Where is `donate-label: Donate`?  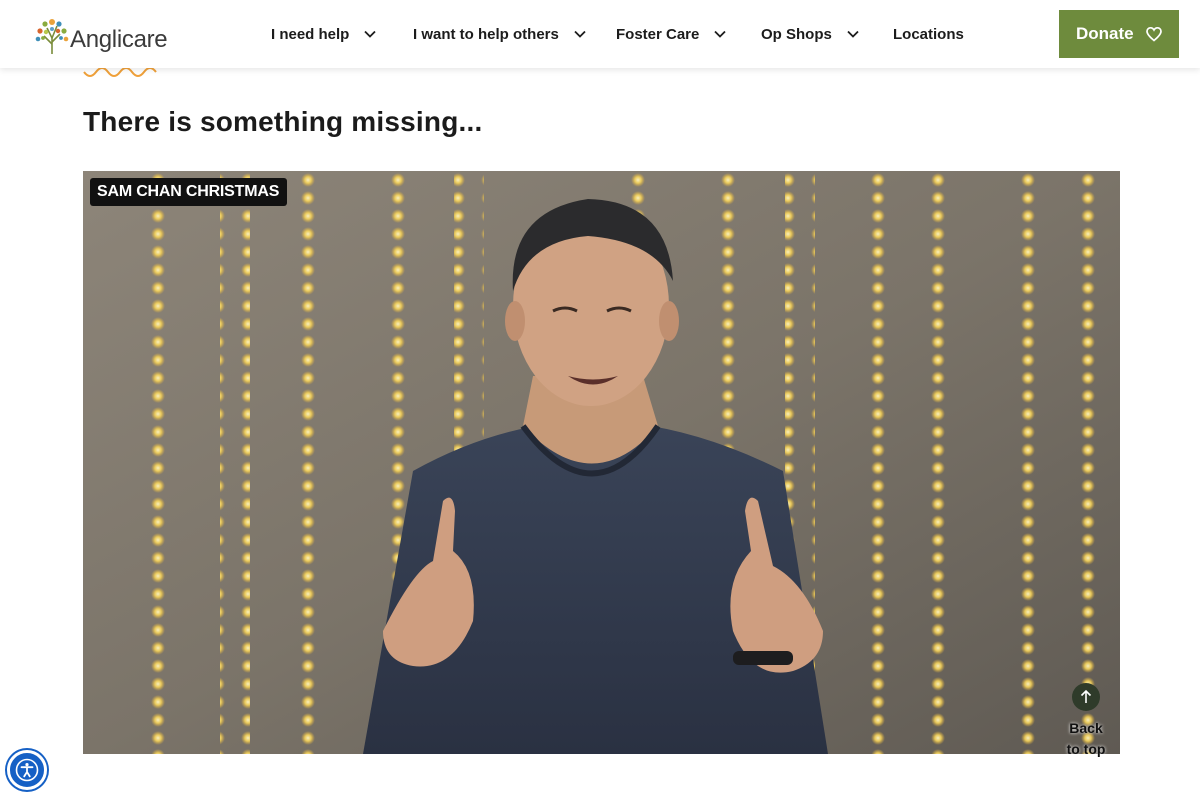 donate-label: Donate is located at coordinates (1105, 33).